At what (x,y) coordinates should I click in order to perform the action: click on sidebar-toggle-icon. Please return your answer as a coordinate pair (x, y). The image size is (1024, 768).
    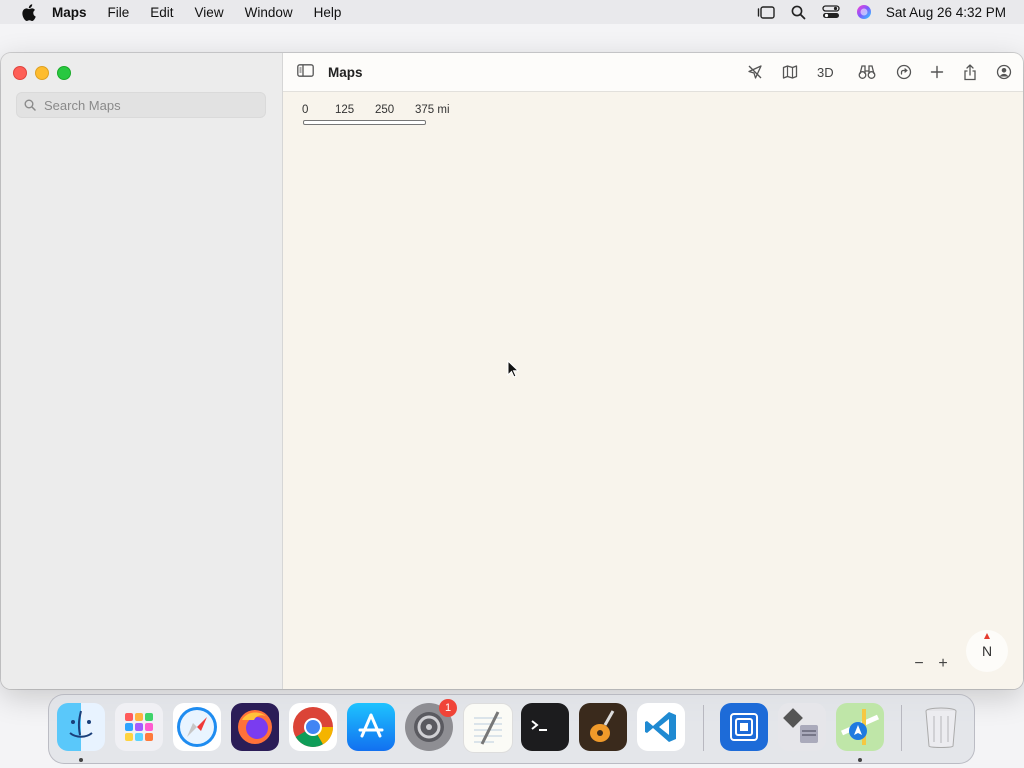
    Looking at the image, I should click on (305, 73).